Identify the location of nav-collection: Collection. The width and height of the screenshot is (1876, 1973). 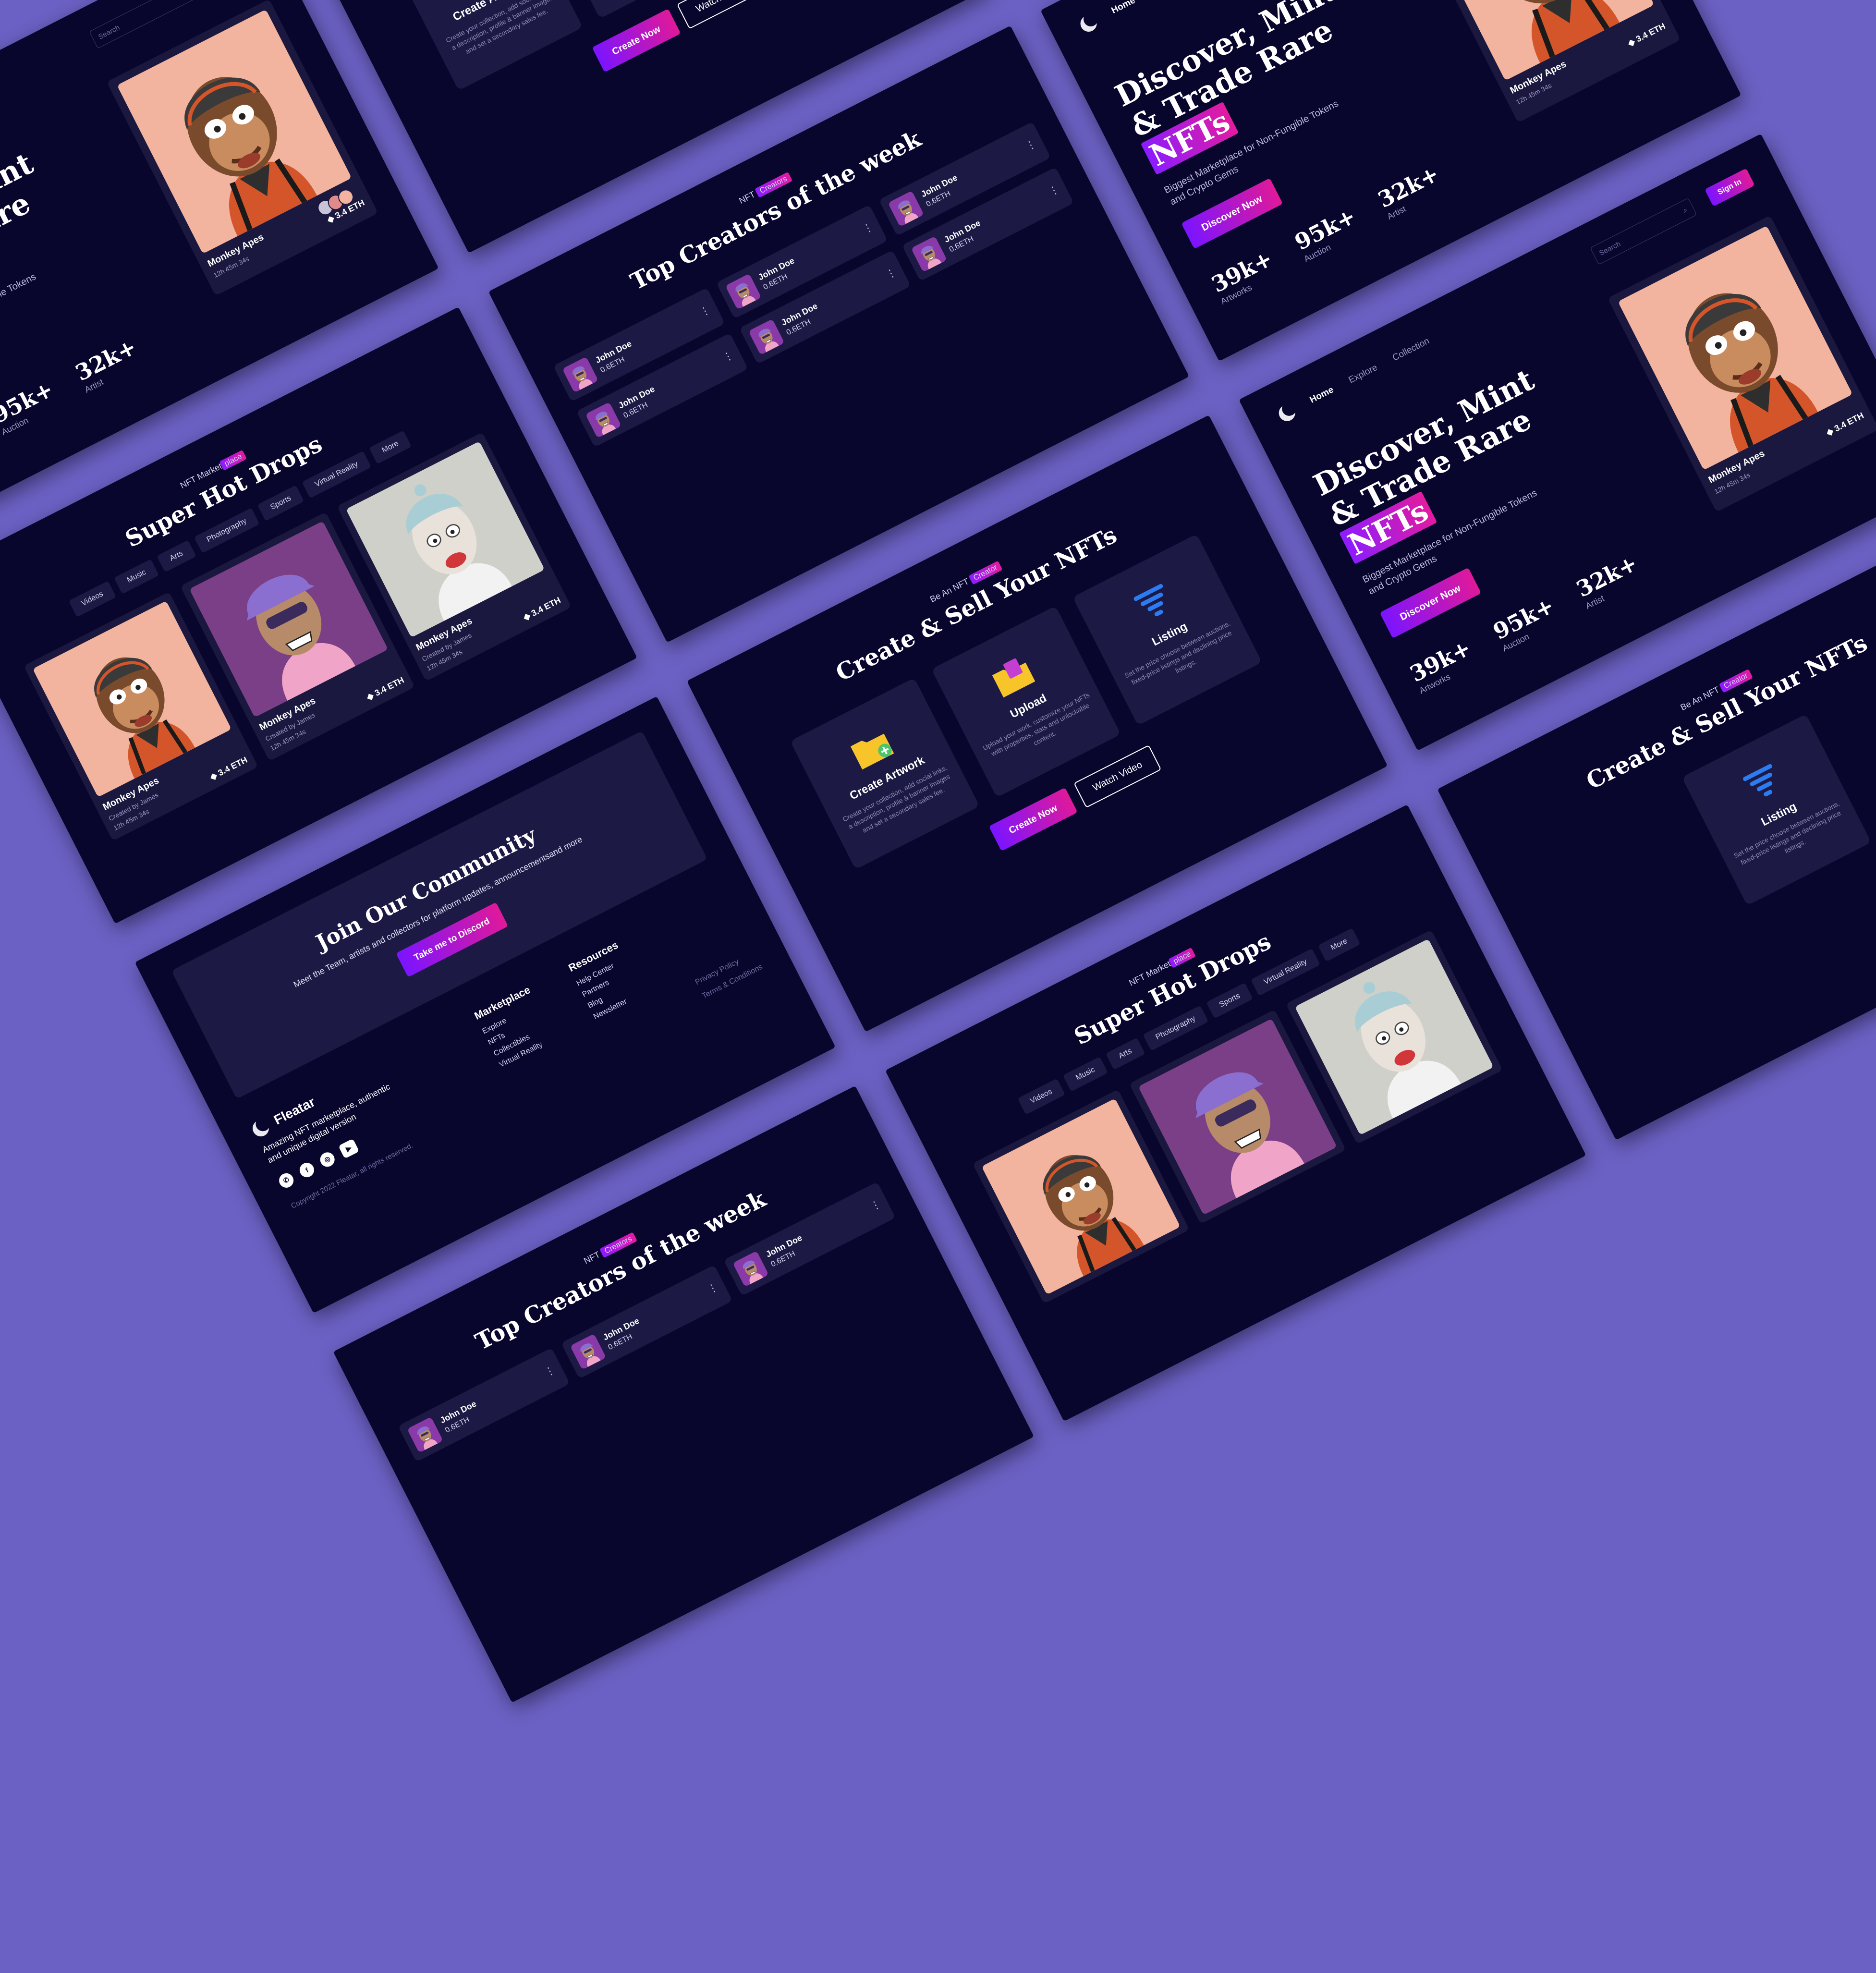
(1411, 349).